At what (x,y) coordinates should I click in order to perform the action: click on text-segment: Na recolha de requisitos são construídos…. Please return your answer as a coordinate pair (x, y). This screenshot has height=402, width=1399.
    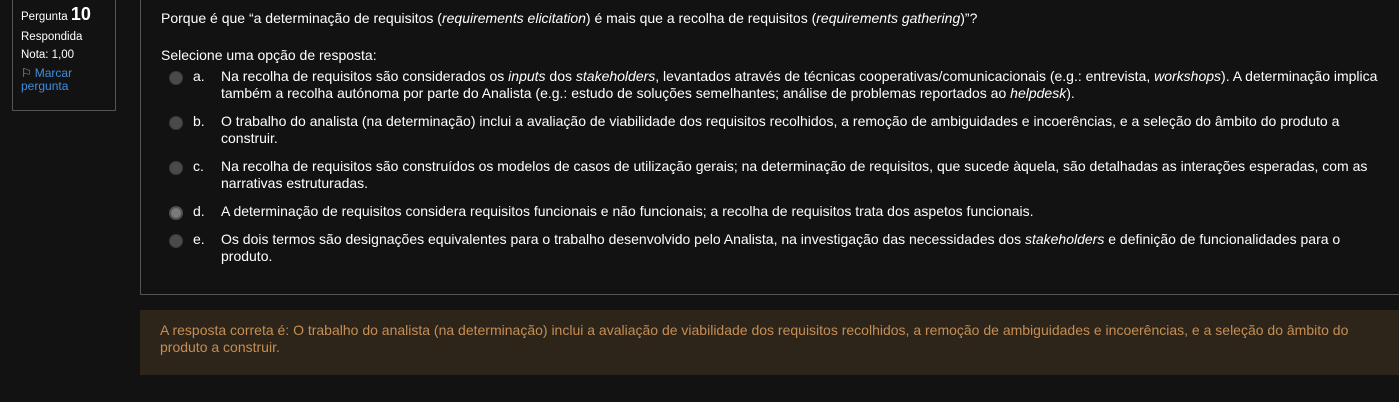
    Looking at the image, I should click on (794, 174).